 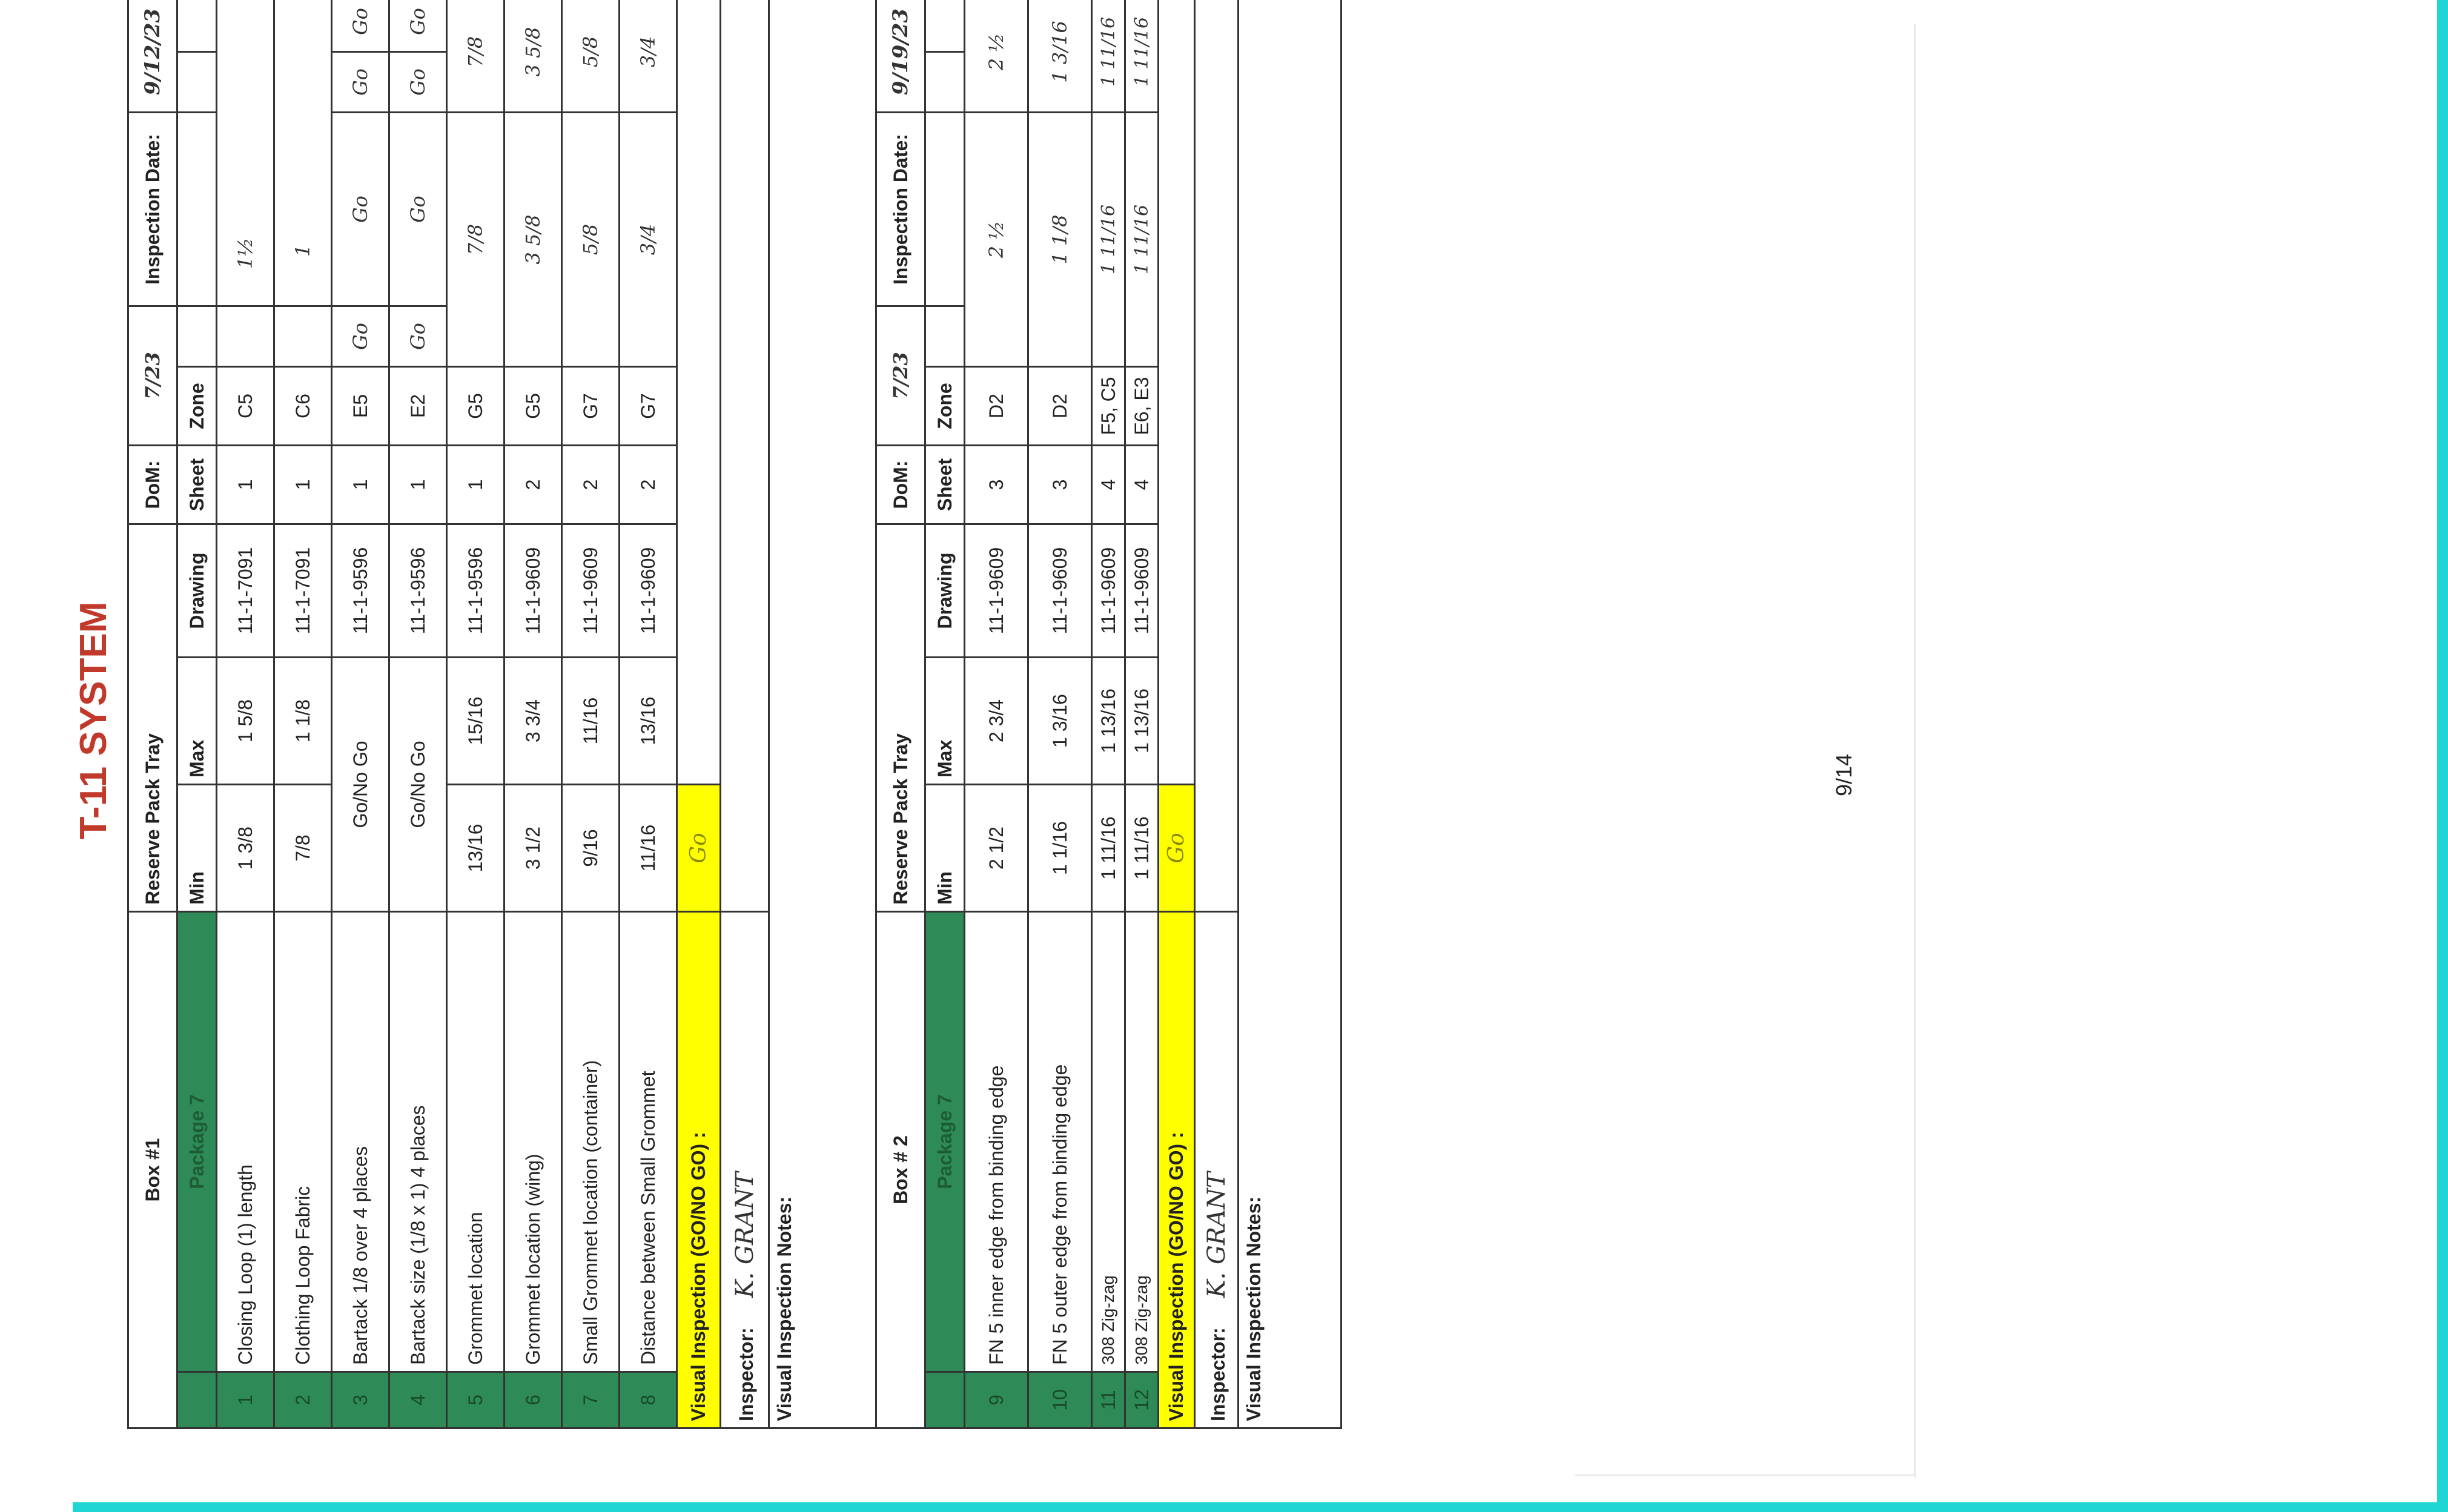 I want to click on row-min: 3 1/2, so click(x=533, y=848).